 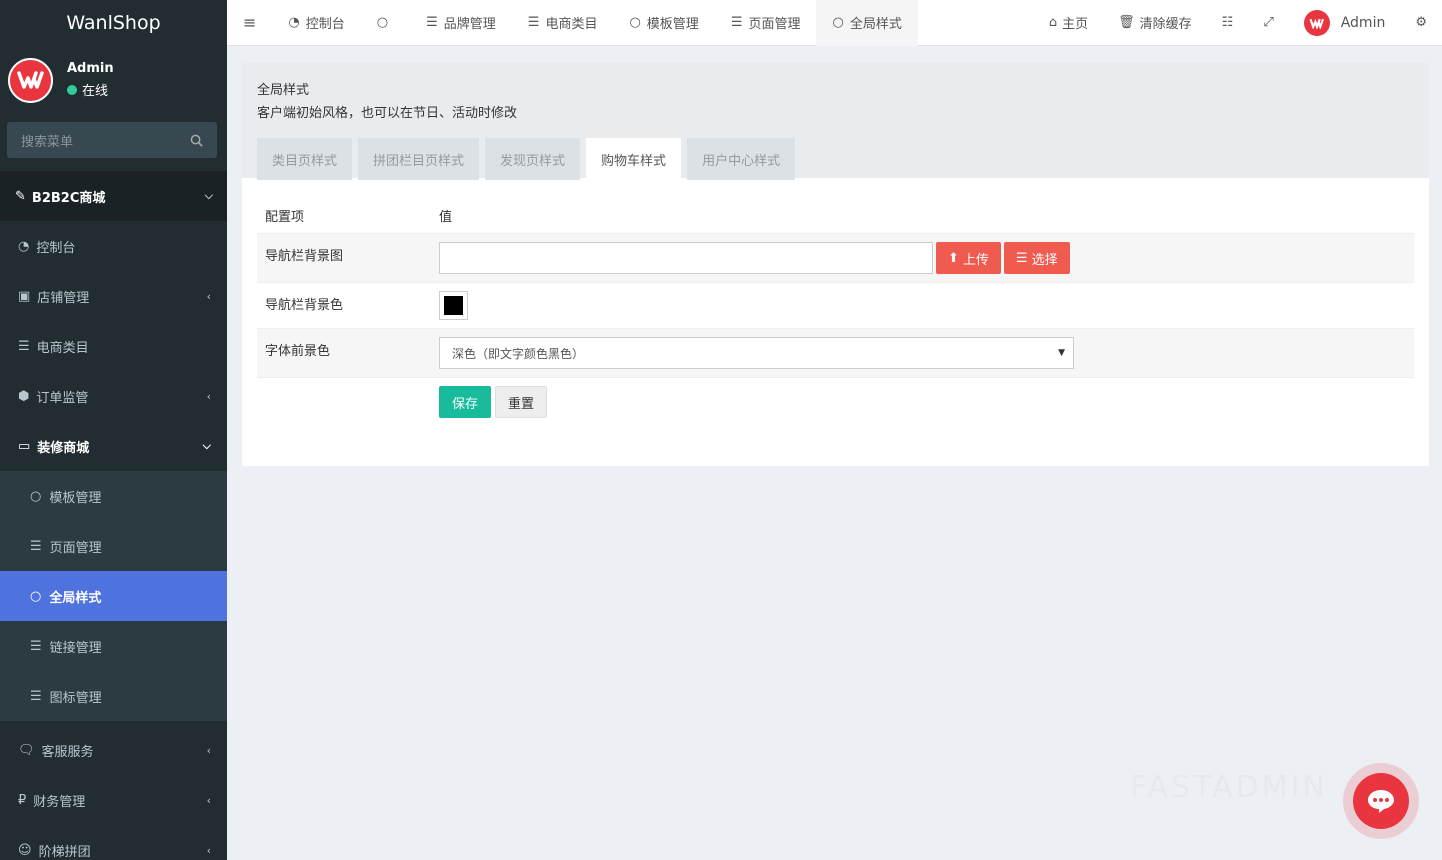 I want to click on sidebar-subitem-template: ○ 模板管理, so click(x=113, y=496).